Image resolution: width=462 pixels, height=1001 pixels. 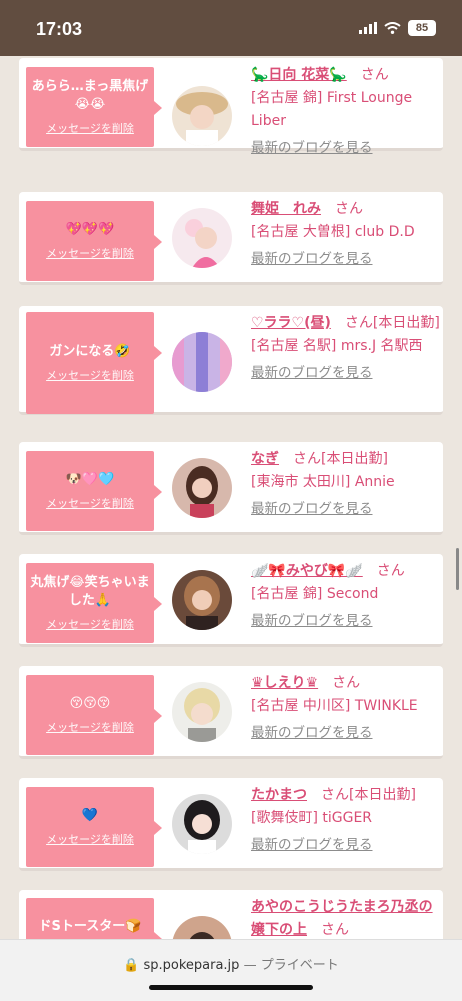 What do you see at coordinates (90, 815) in the screenshot?
I see `message-text: 💙` at bounding box center [90, 815].